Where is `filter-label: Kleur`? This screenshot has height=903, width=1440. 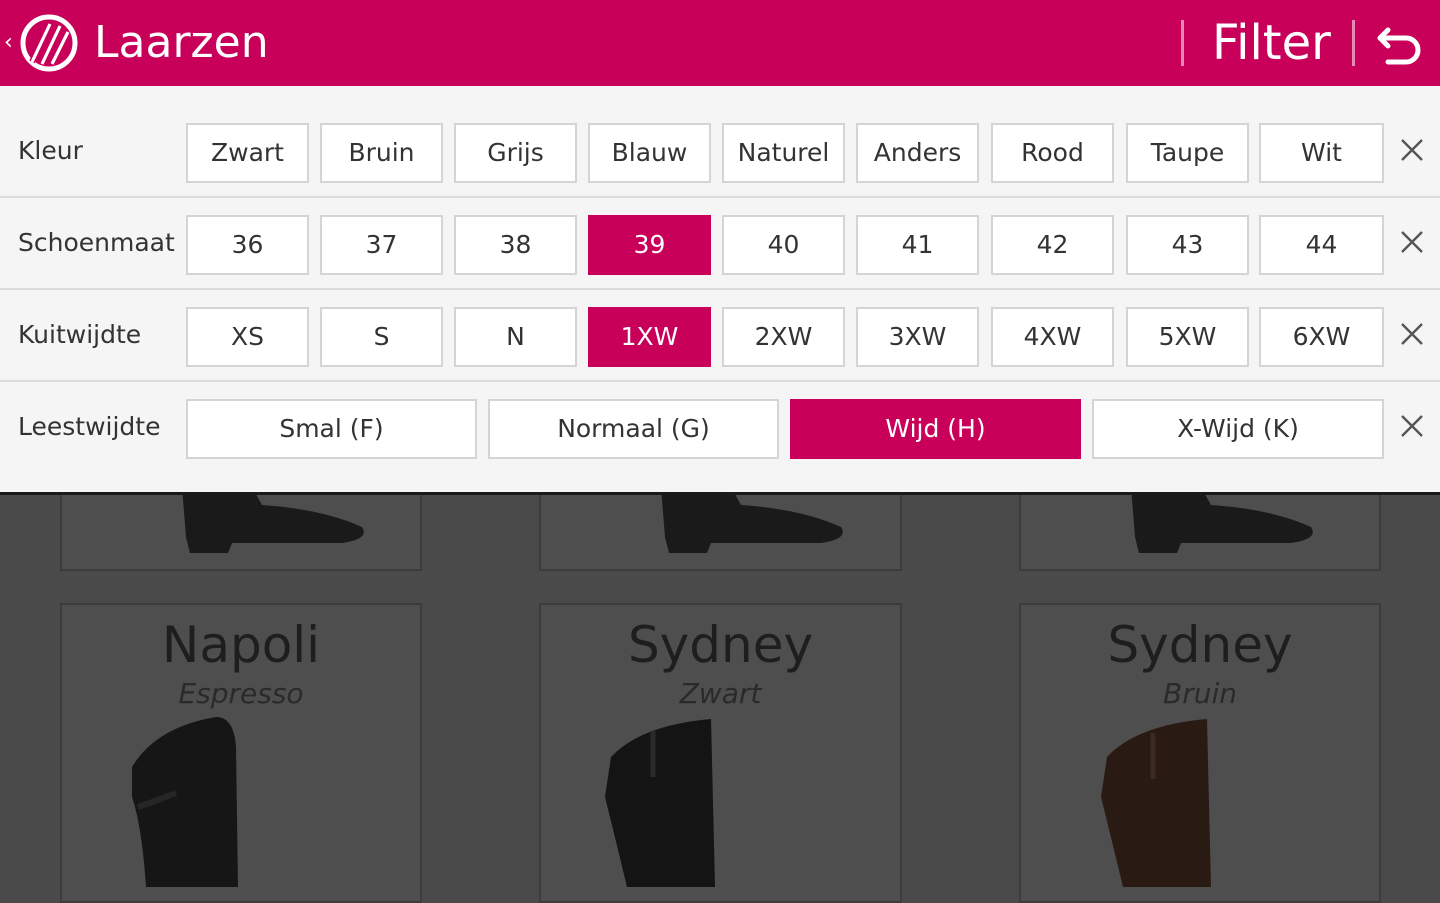 filter-label: Kleur is located at coordinates (50, 150).